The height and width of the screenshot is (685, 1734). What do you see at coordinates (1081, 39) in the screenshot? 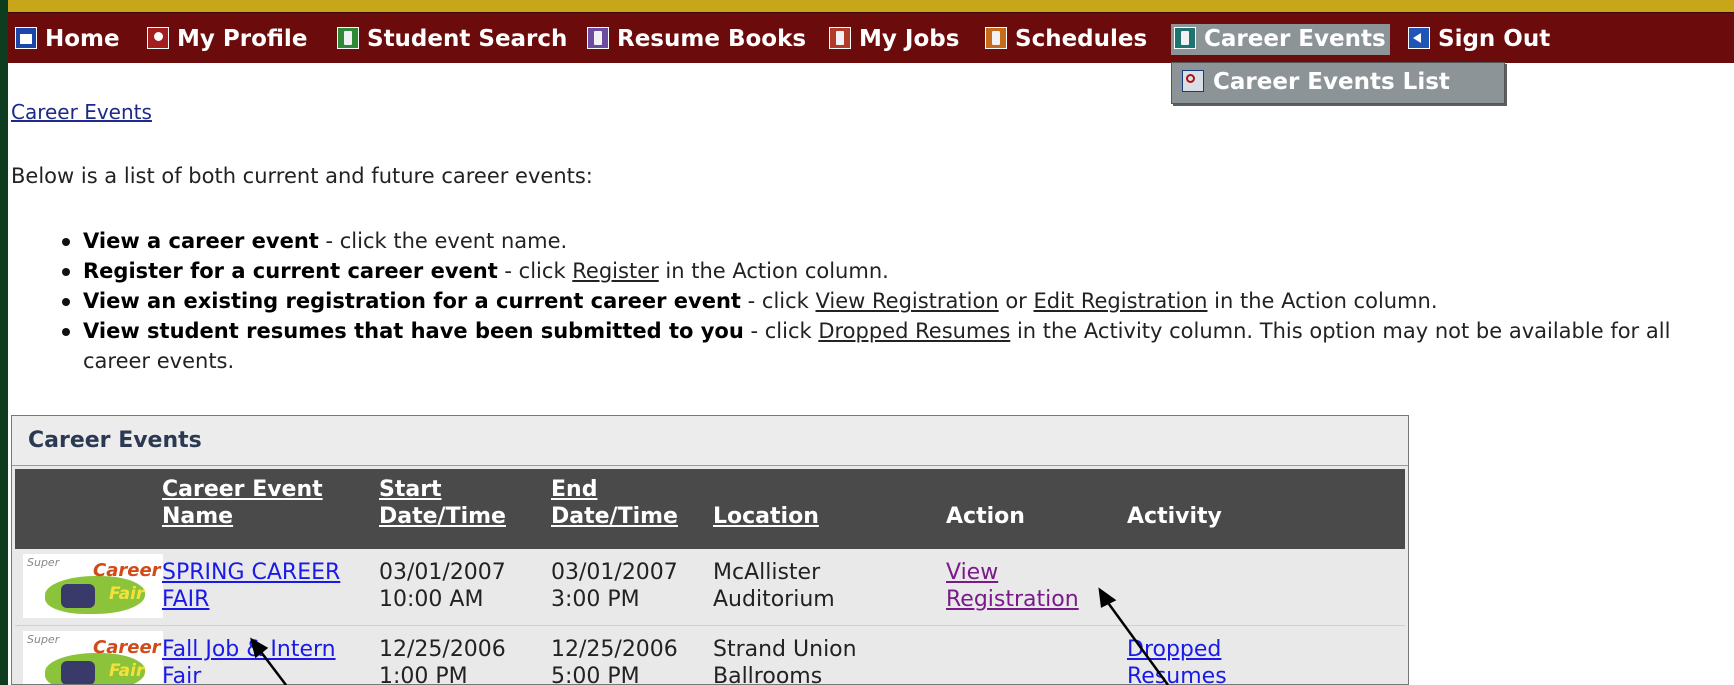
I see `nav-schedules-label: Schedules` at bounding box center [1081, 39].